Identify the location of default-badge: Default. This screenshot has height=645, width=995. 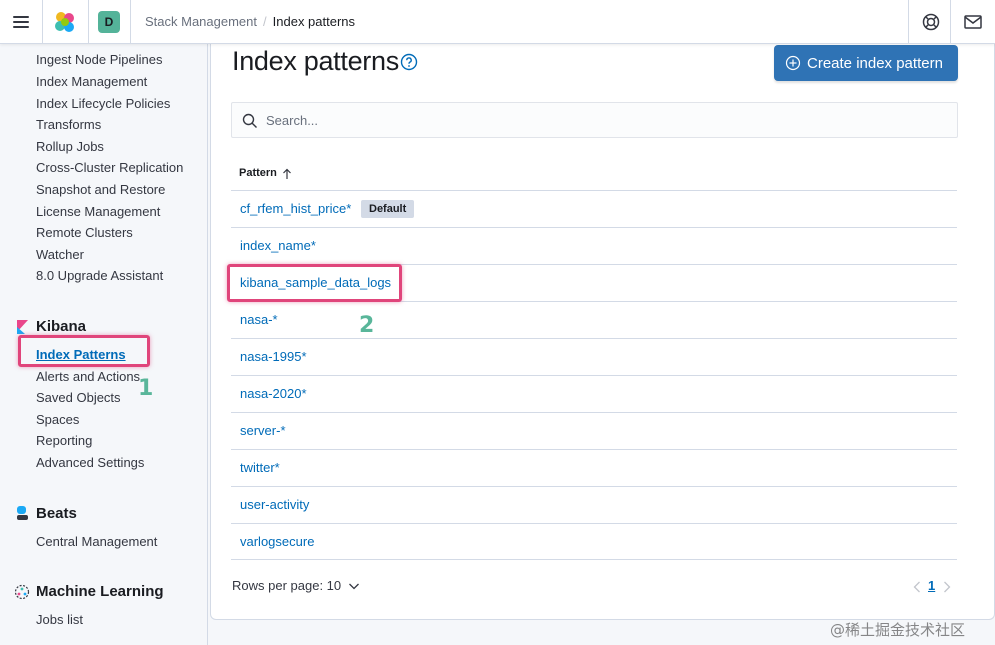
(388, 209).